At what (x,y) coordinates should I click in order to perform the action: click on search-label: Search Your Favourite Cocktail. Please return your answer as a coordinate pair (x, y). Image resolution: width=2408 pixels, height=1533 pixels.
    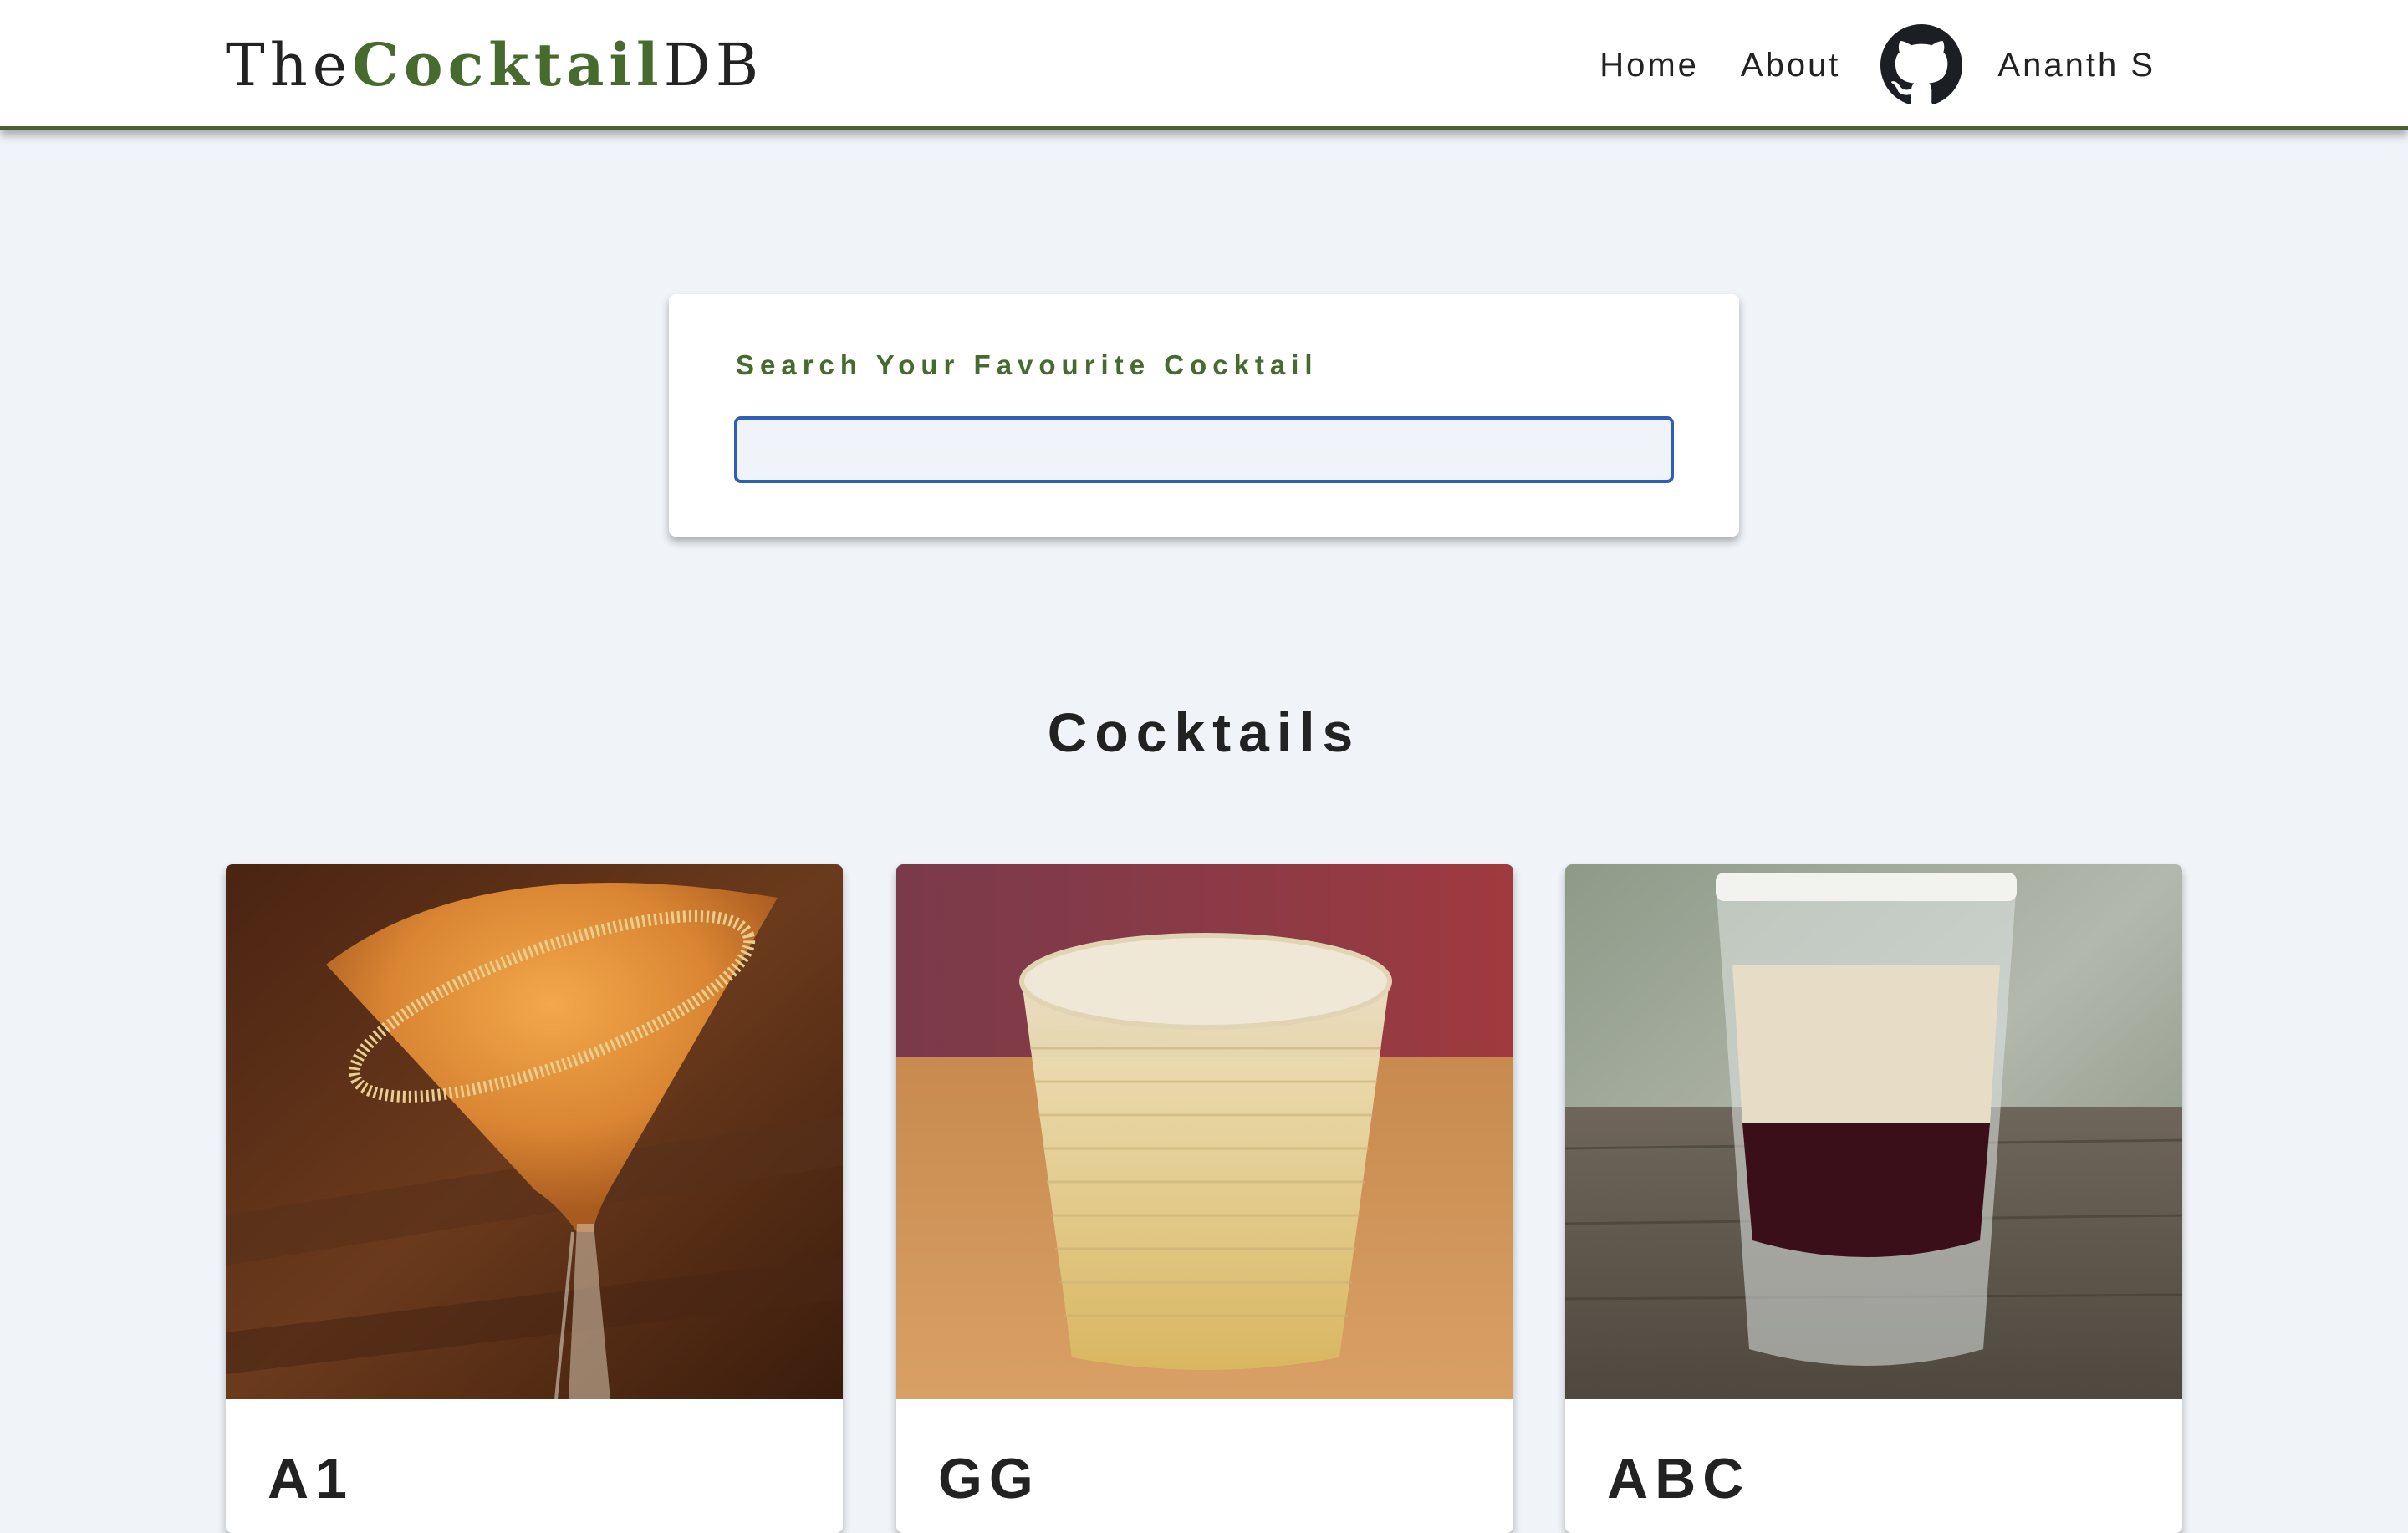
    Looking at the image, I should click on (1027, 364).